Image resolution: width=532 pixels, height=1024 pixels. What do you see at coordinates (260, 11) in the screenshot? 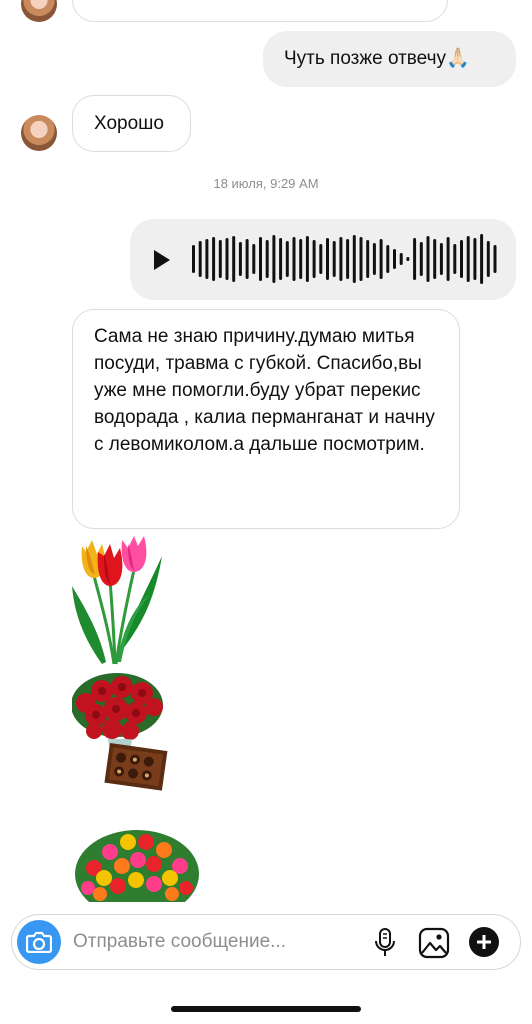
I see `previous-message-bubble` at bounding box center [260, 11].